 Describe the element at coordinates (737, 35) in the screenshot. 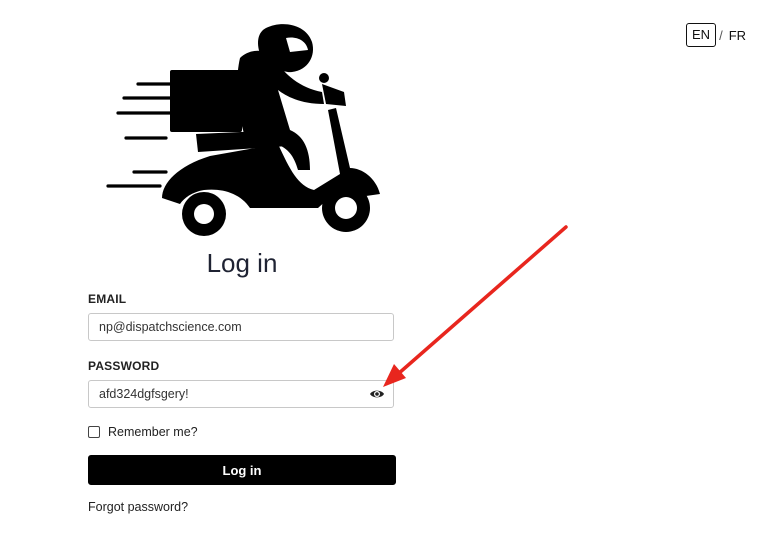

I see `language-fr-option: FR` at that location.